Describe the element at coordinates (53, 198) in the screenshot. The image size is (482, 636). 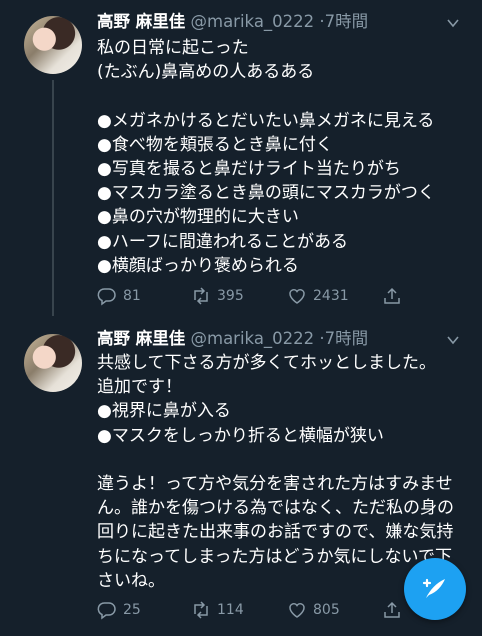
I see `thread-line` at that location.